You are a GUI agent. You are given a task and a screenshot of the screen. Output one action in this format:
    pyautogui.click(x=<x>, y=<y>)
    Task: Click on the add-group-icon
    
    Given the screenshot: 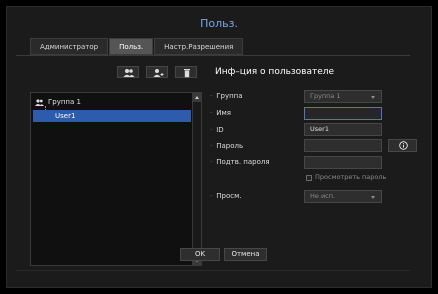 What is the action you would take?
    pyautogui.click(x=129, y=73)
    